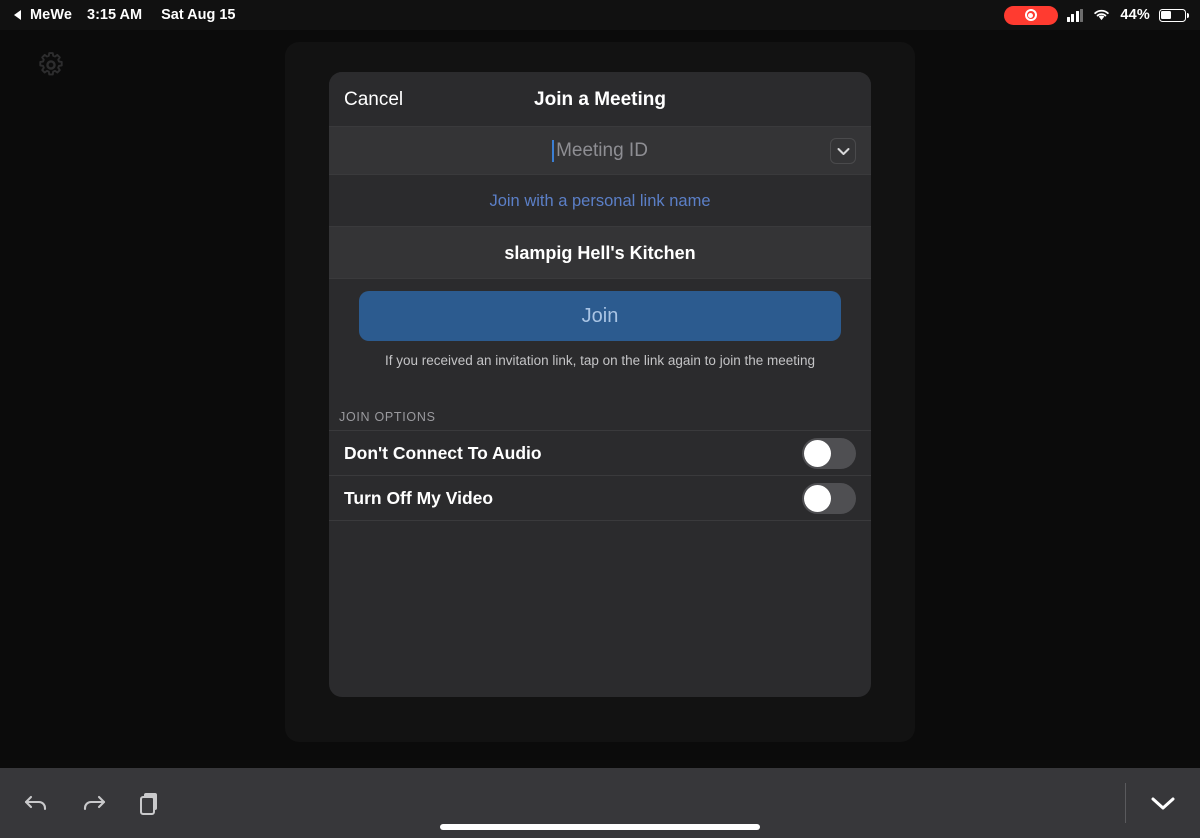 This screenshot has height=838, width=1200. Describe the element at coordinates (600, 399) in the screenshot. I see `join-options-header: JOIN OPTIONS` at that location.